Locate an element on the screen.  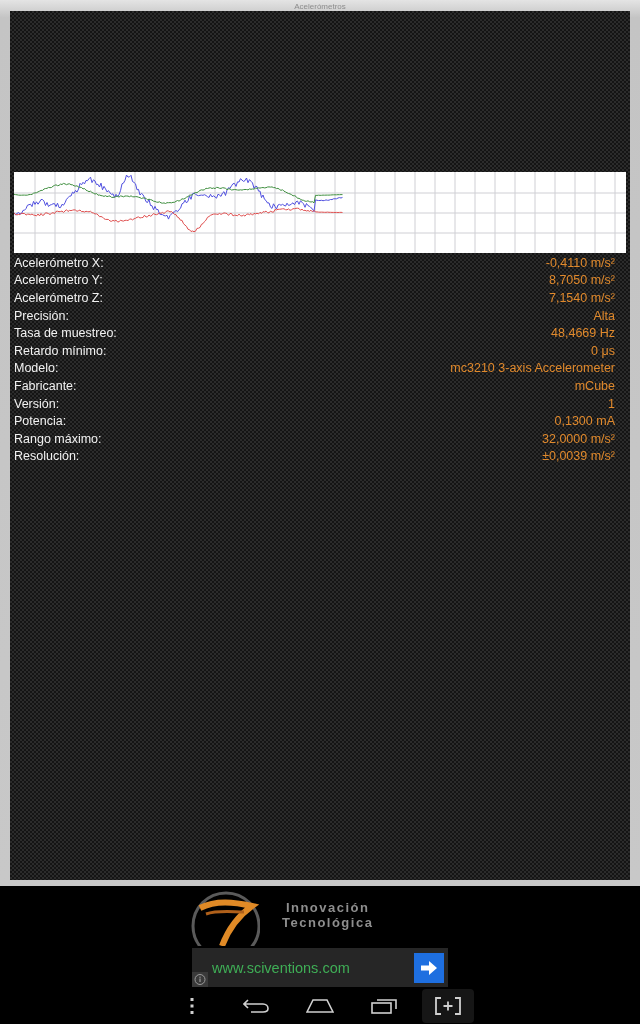
screenshot-button is located at coordinates (448, 1005).